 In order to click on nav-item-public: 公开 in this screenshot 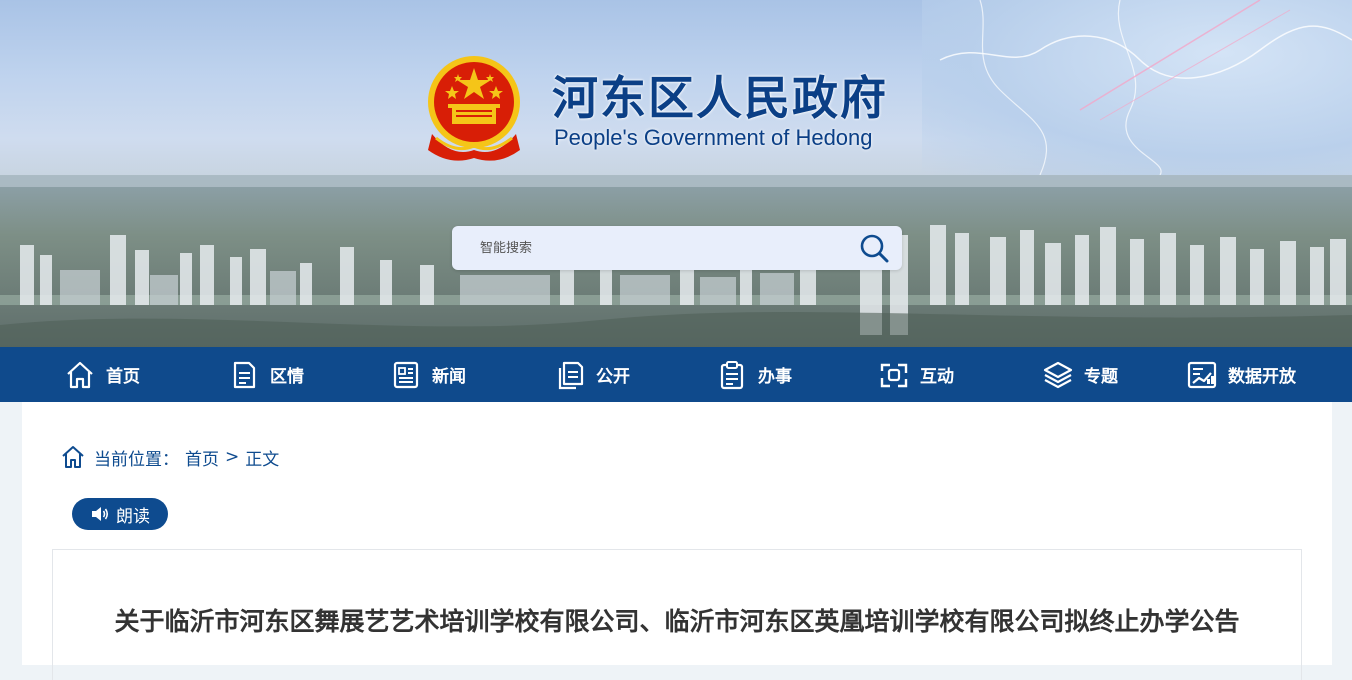, I will do `click(592, 374)`.